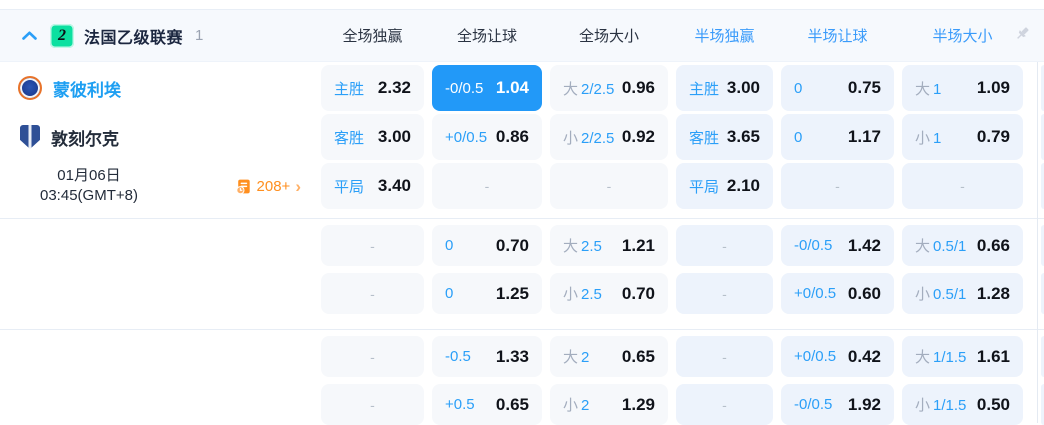 The image size is (1044, 425). Describe the element at coordinates (724, 88) in the screenshot. I see `odds-cell: 主胜 3.00` at that location.